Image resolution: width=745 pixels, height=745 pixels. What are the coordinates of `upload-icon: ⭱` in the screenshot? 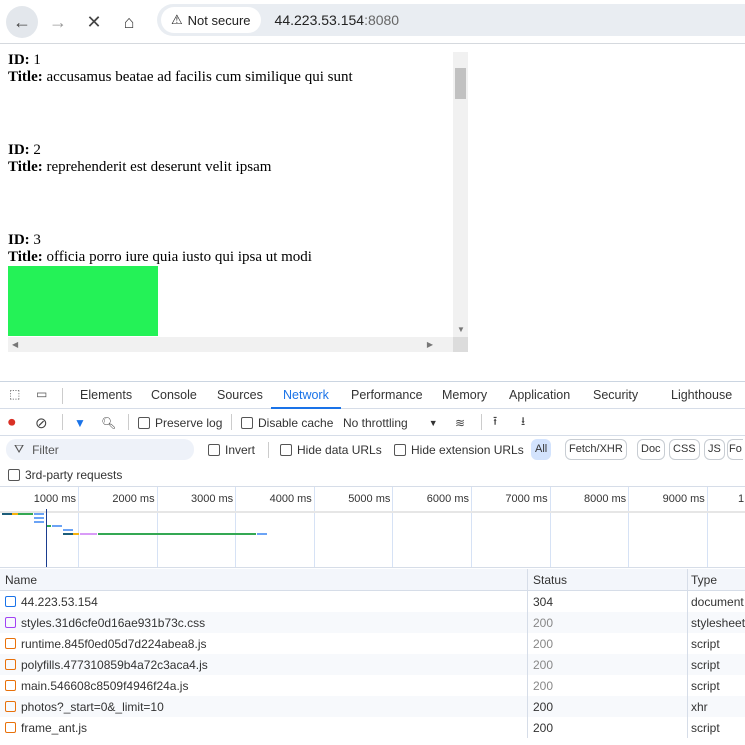 It's located at (495, 422).